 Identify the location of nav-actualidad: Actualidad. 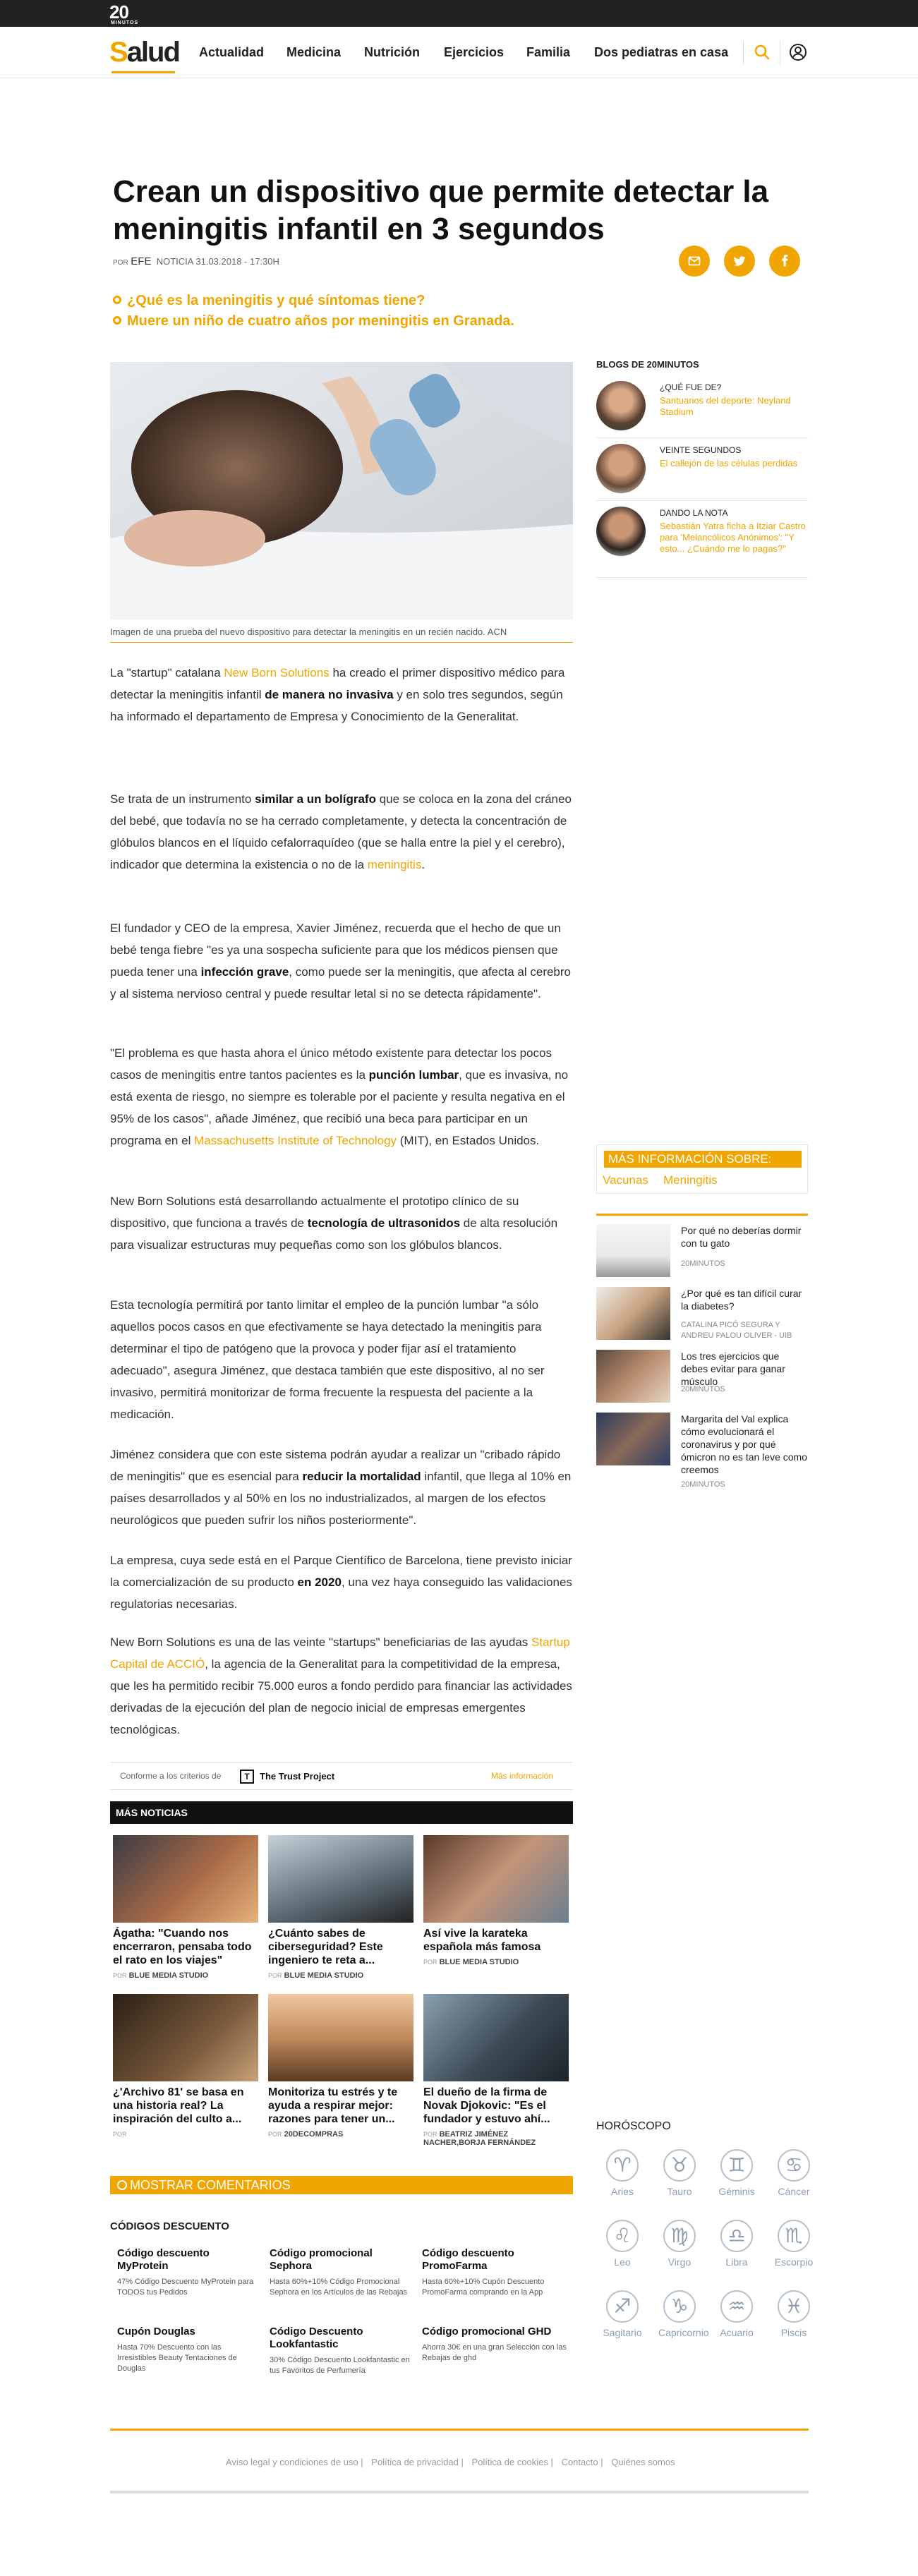
(231, 53).